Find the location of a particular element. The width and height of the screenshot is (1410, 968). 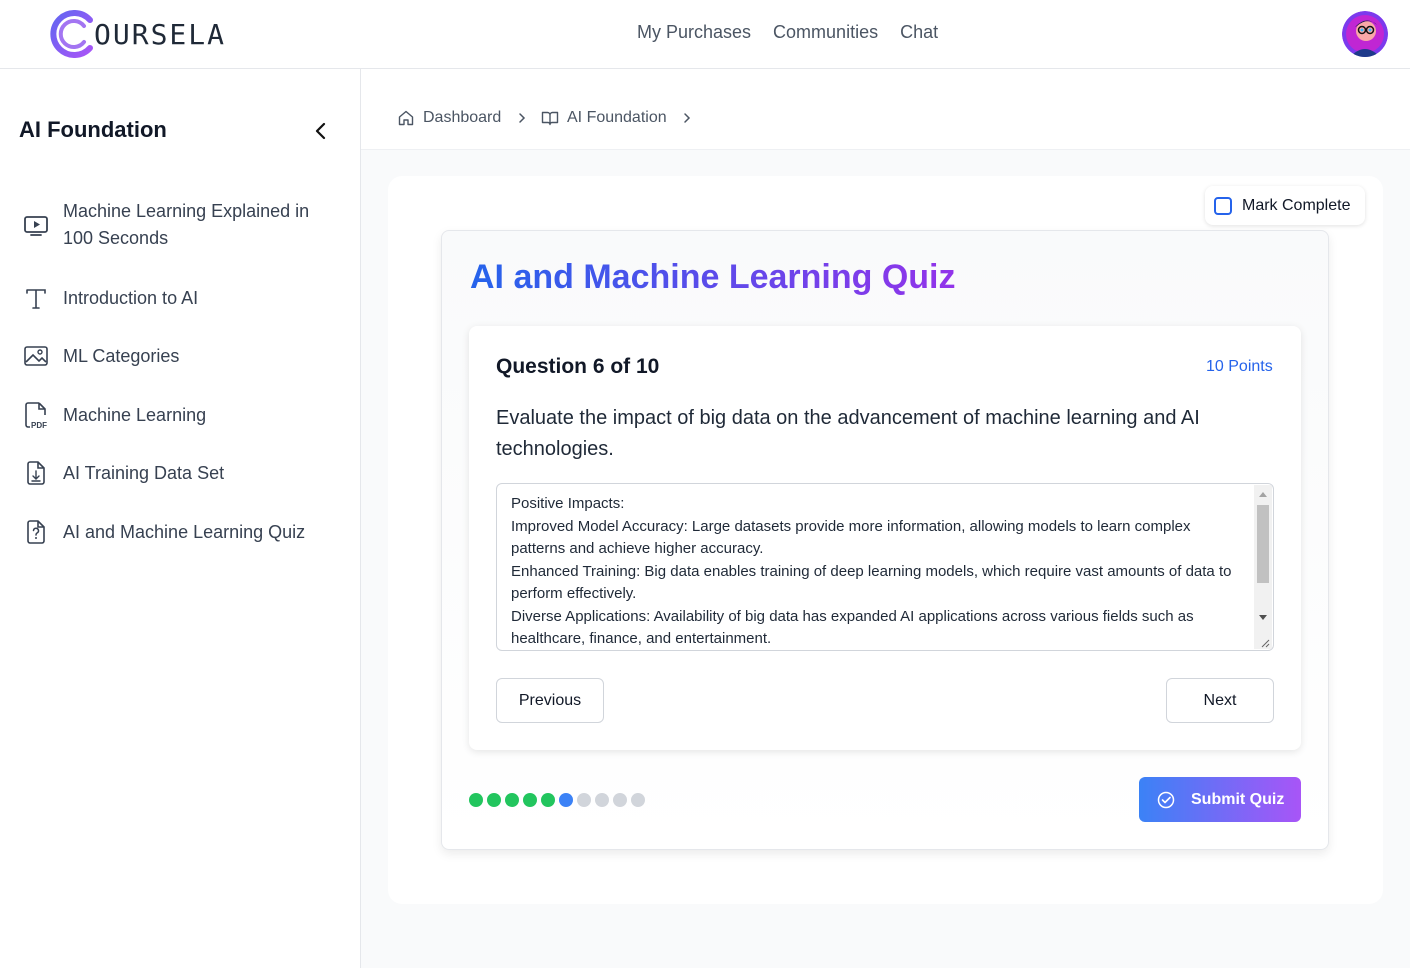

sidebar-item-label: AI and Machine Learning Quiz is located at coordinates (184, 531).